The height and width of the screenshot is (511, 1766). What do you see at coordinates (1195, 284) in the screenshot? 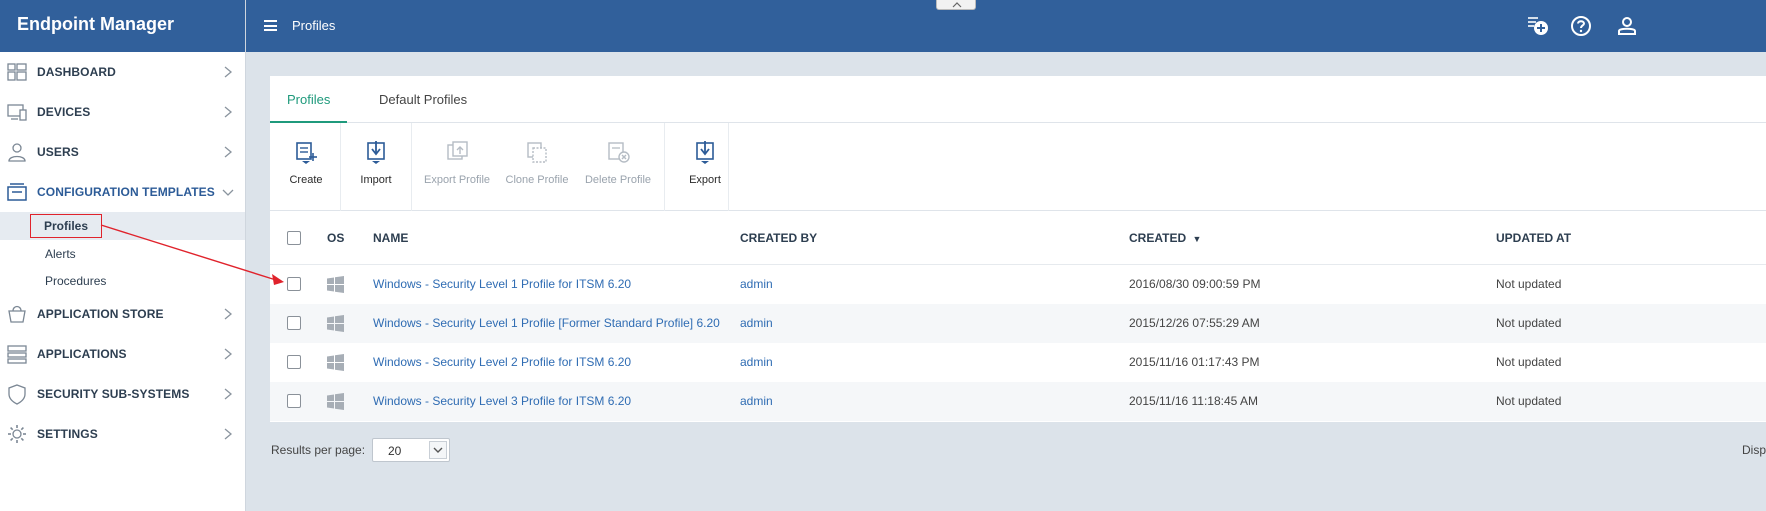
I see `created-date: 2016/08/30 09:00:59 PM` at bounding box center [1195, 284].